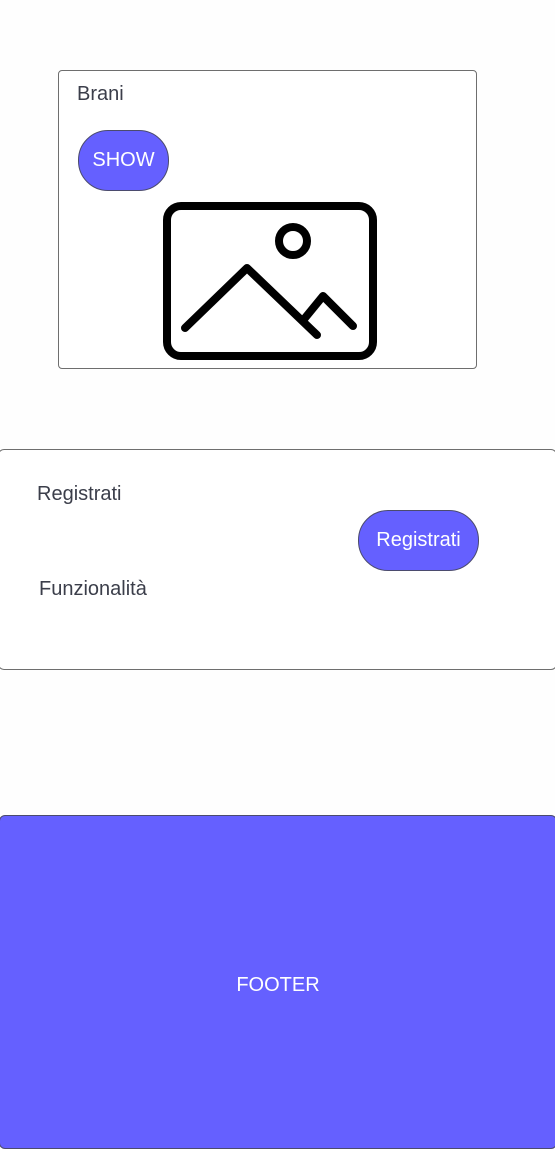 The width and height of the screenshot is (555, 1149). I want to click on footer-label: FOOTER, so click(278, 984).